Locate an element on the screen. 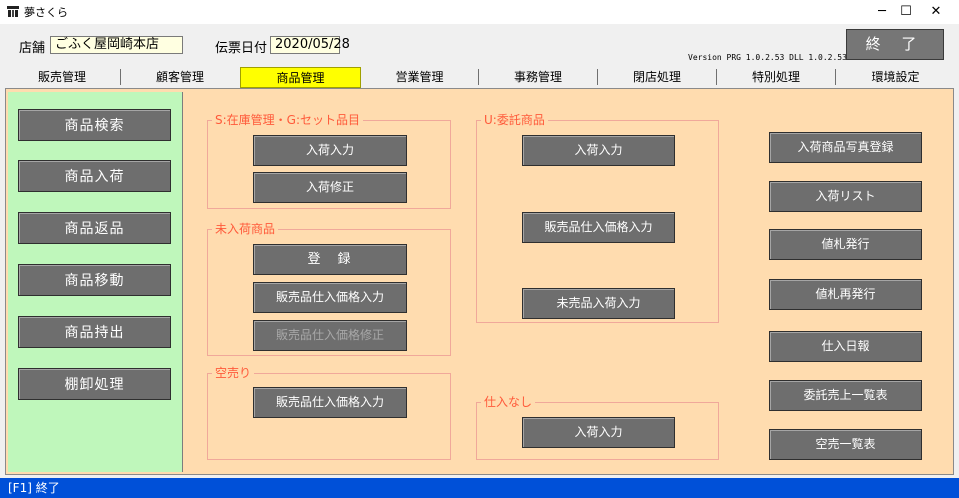 The height and width of the screenshot is (498, 959). status-text: [F1] 終了 is located at coordinates (34, 488).